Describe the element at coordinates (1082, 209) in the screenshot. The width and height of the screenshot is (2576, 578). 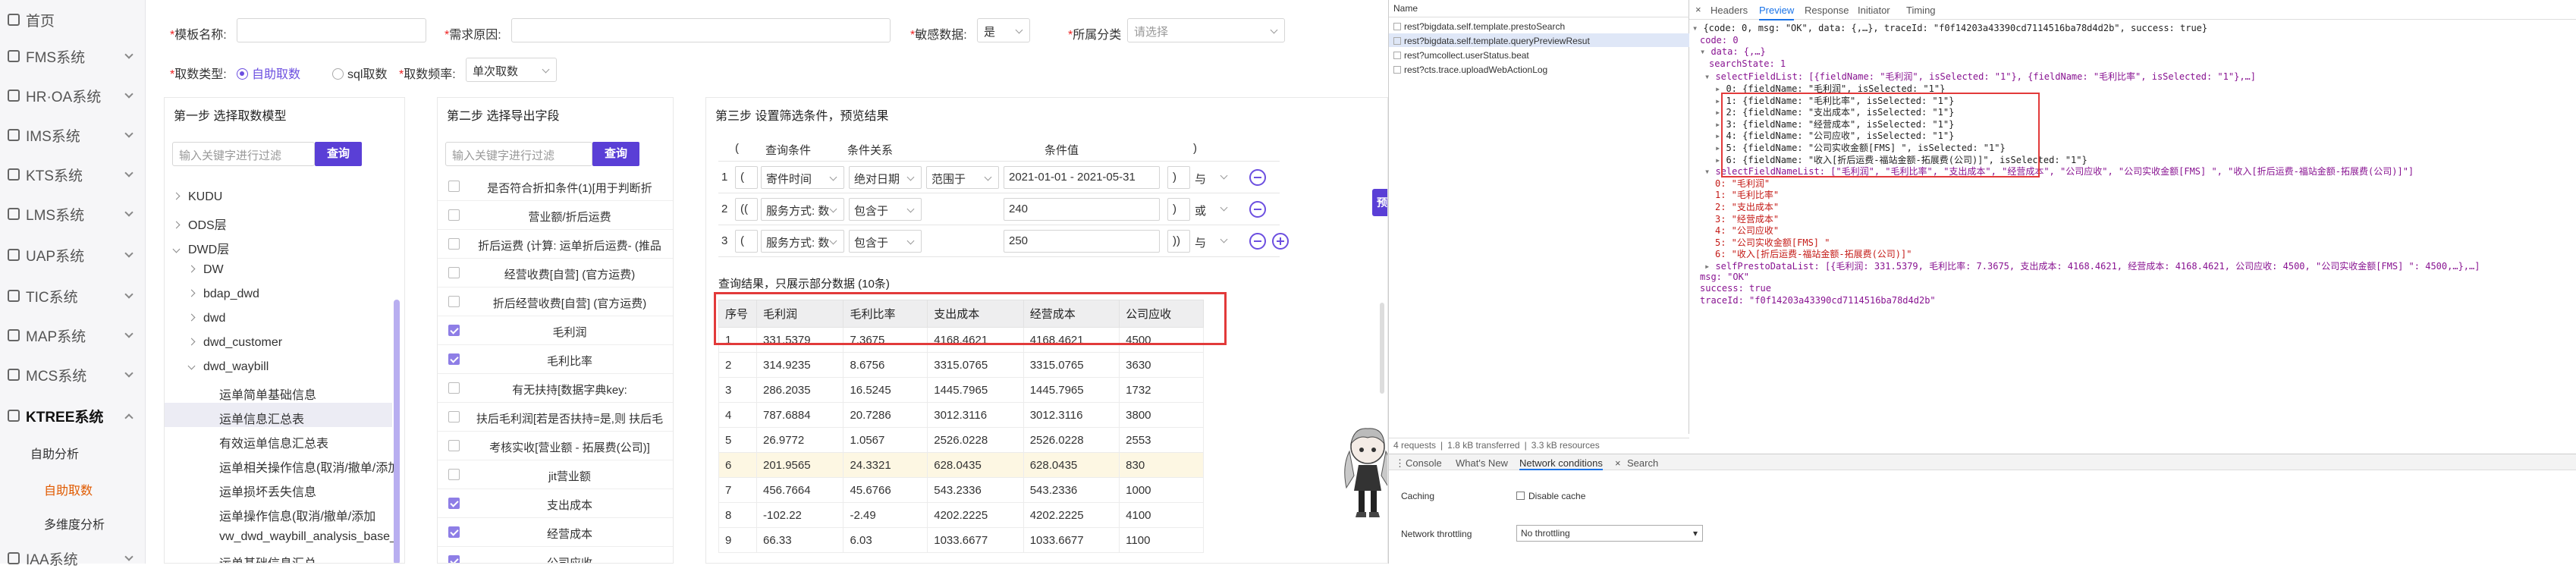
I see `value-input: 240` at that location.